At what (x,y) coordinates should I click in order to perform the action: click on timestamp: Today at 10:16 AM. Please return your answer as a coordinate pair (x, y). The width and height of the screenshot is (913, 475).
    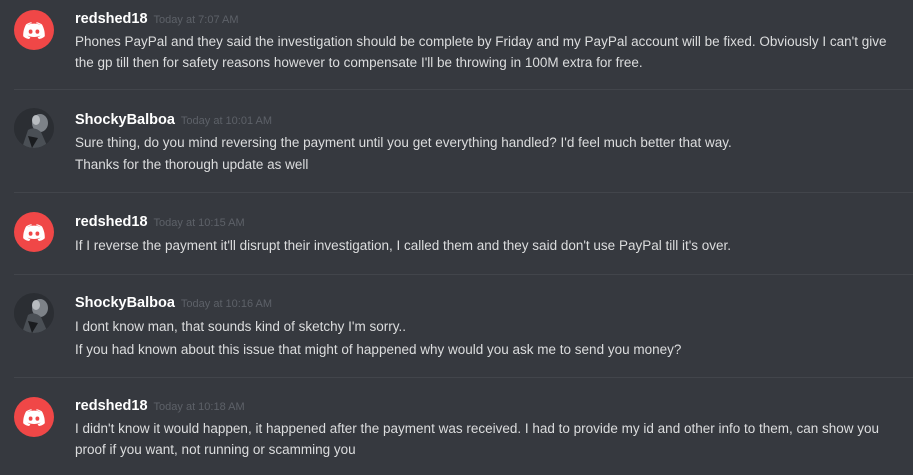
    Looking at the image, I should click on (226, 304).